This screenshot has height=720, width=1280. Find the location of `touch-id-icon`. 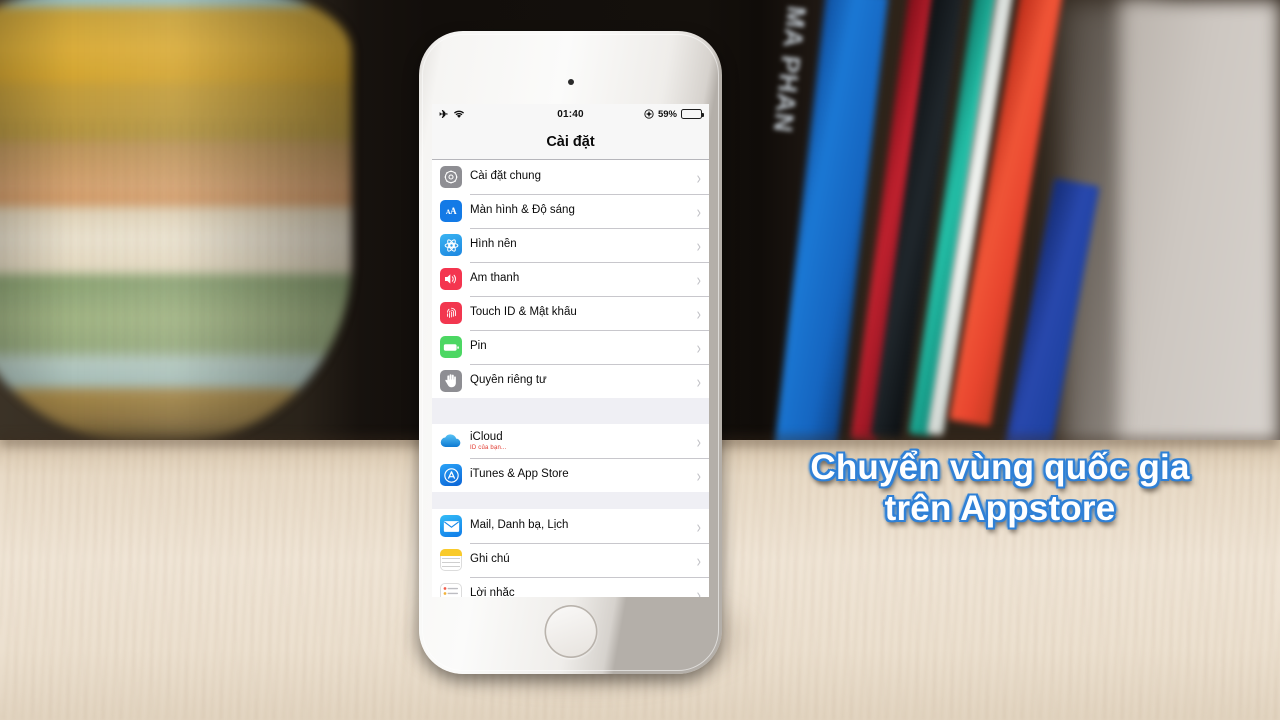

touch-id-icon is located at coordinates (451, 313).